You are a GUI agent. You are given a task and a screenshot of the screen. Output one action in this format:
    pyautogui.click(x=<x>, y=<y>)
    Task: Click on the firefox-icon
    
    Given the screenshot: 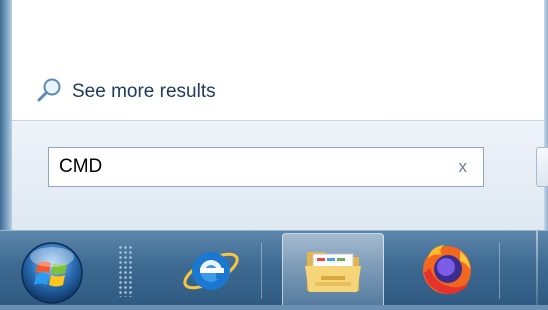 What is the action you would take?
    pyautogui.click(x=447, y=269)
    